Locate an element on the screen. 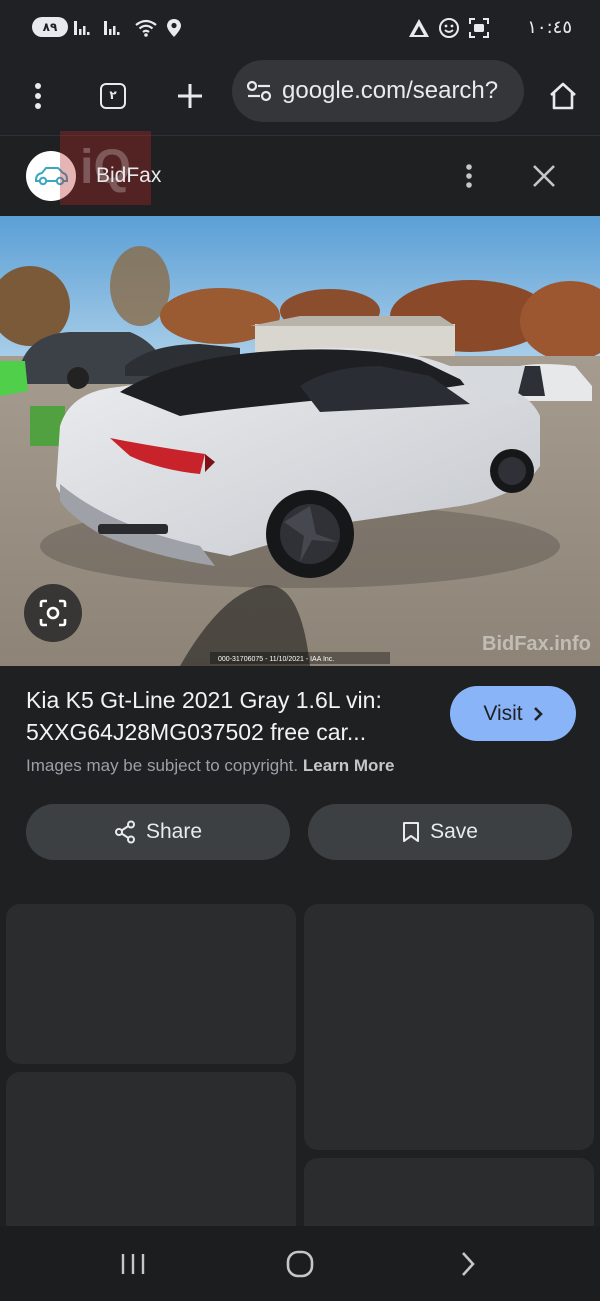 The height and width of the screenshot is (1301, 600). close-icon is located at coordinates (544, 176).